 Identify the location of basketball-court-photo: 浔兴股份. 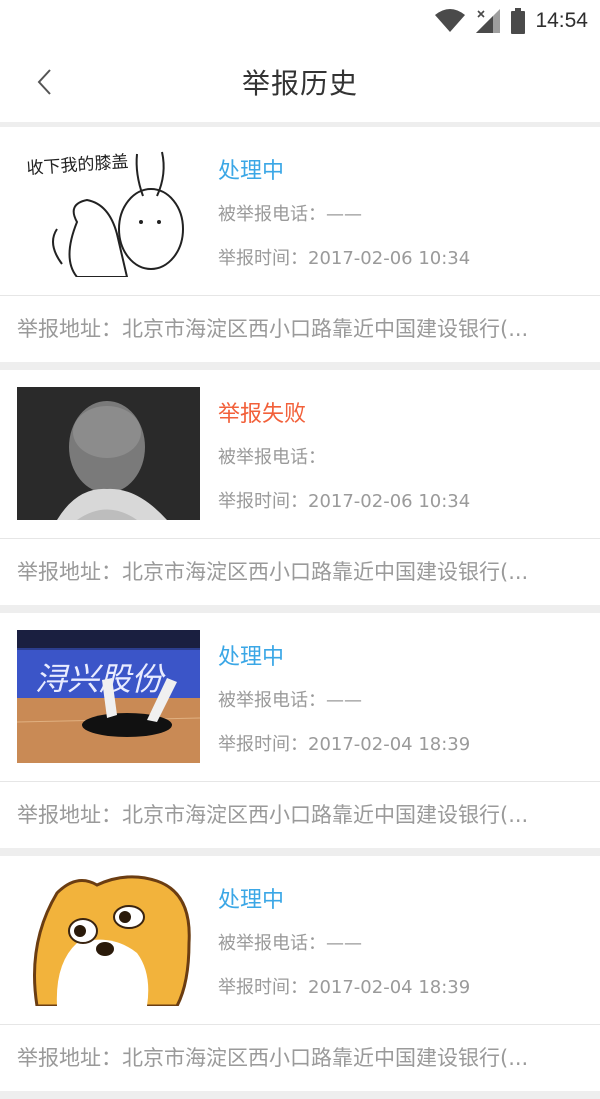
(108, 696).